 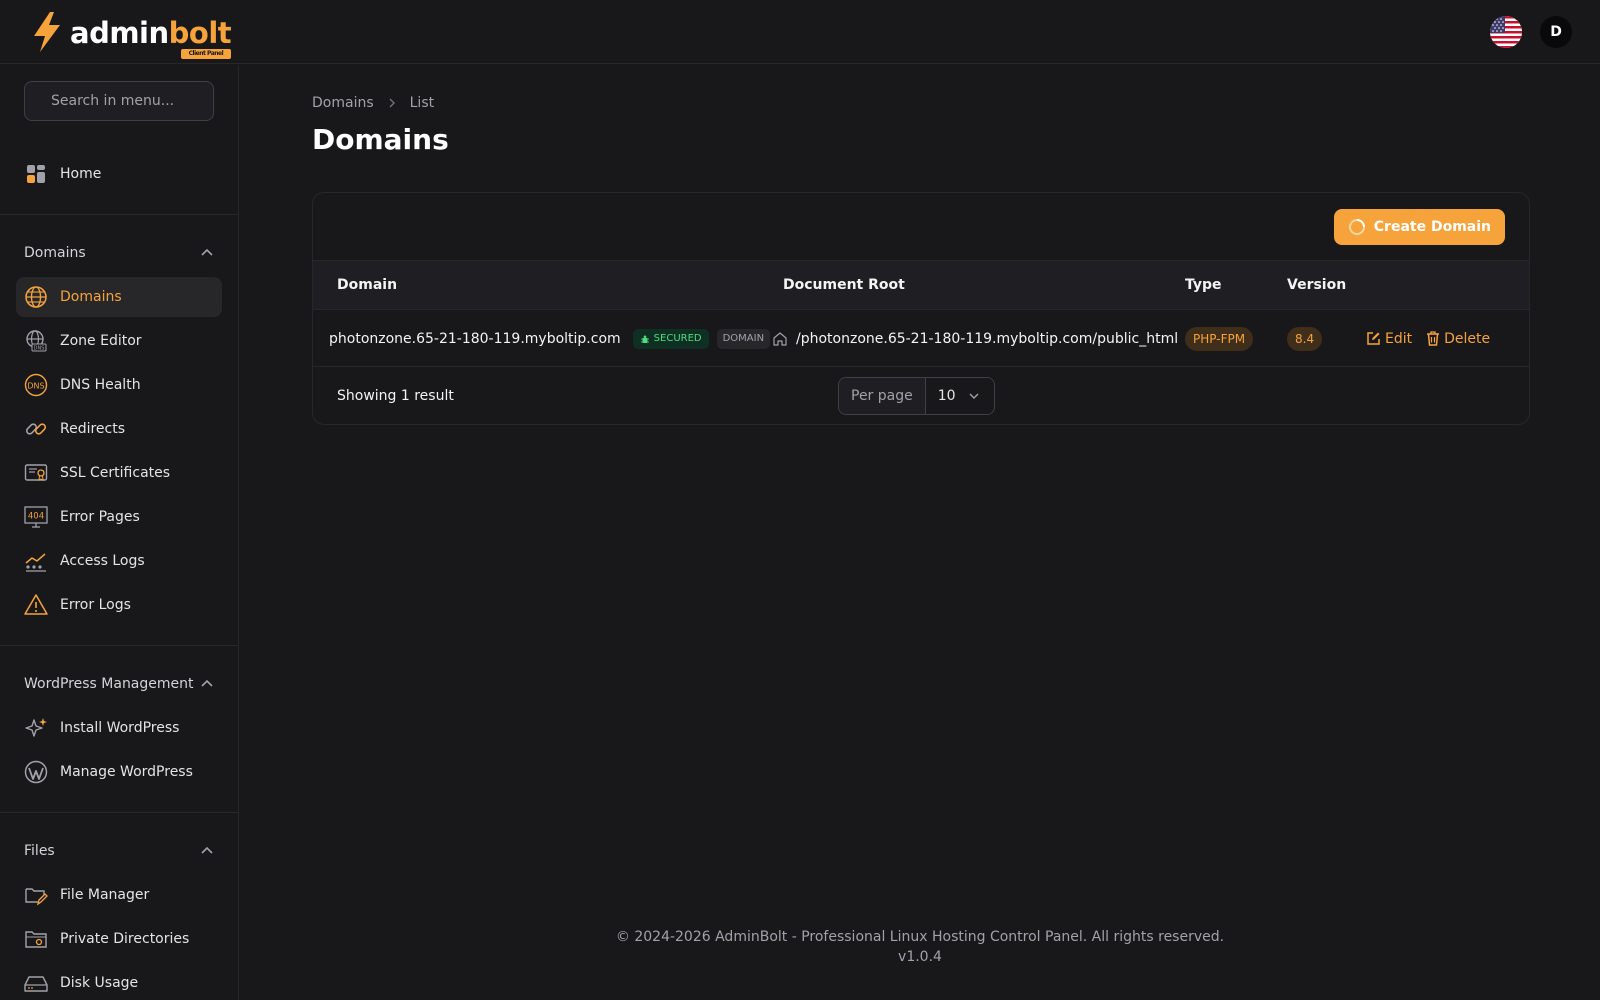 I want to click on dns-globe-icon: DNS, so click(x=36, y=341).